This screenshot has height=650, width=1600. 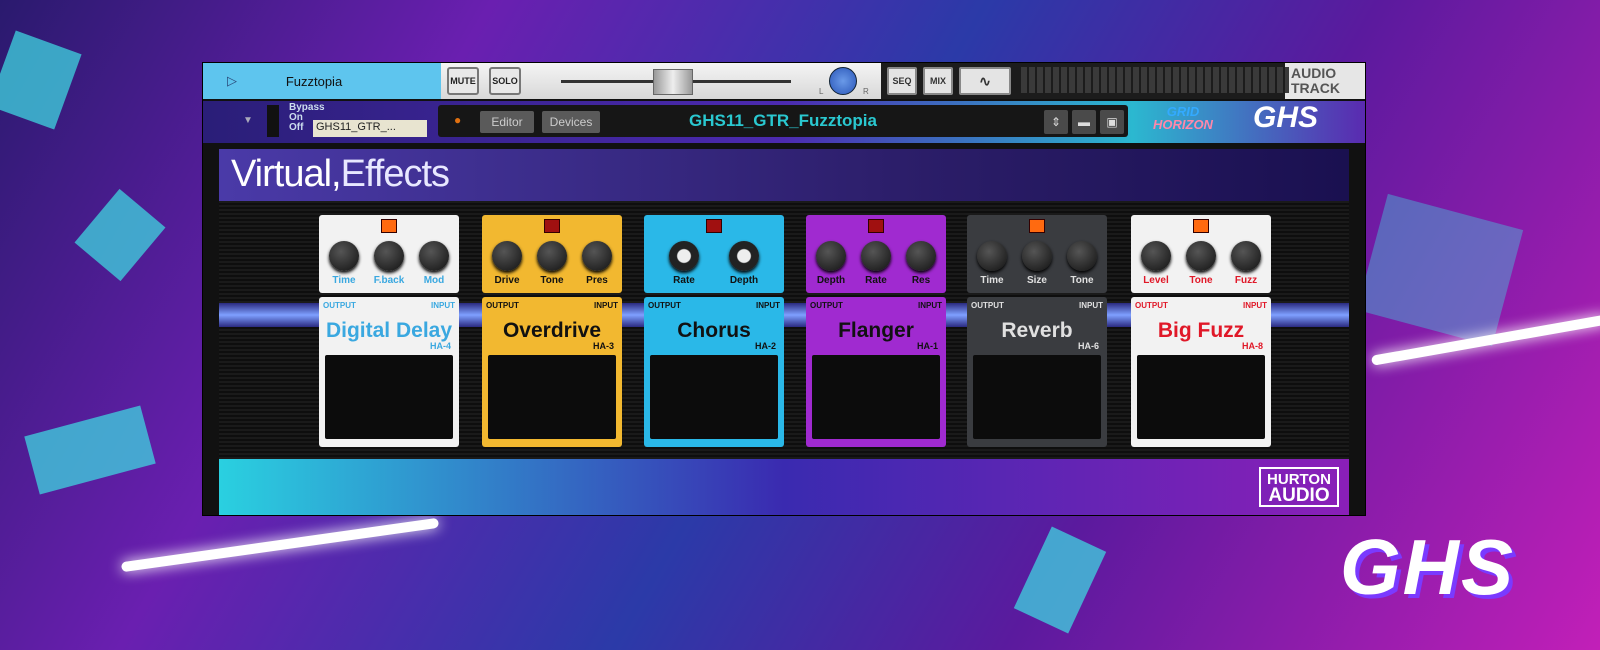 I want to click on knob-drive, so click(x=507, y=256).